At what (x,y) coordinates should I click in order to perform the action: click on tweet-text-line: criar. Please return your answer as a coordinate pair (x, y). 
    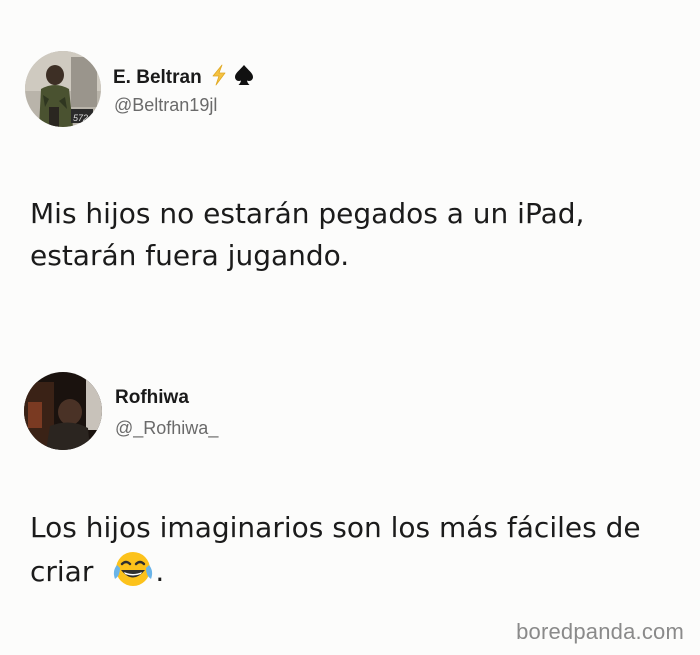
    Looking at the image, I should click on (62, 571).